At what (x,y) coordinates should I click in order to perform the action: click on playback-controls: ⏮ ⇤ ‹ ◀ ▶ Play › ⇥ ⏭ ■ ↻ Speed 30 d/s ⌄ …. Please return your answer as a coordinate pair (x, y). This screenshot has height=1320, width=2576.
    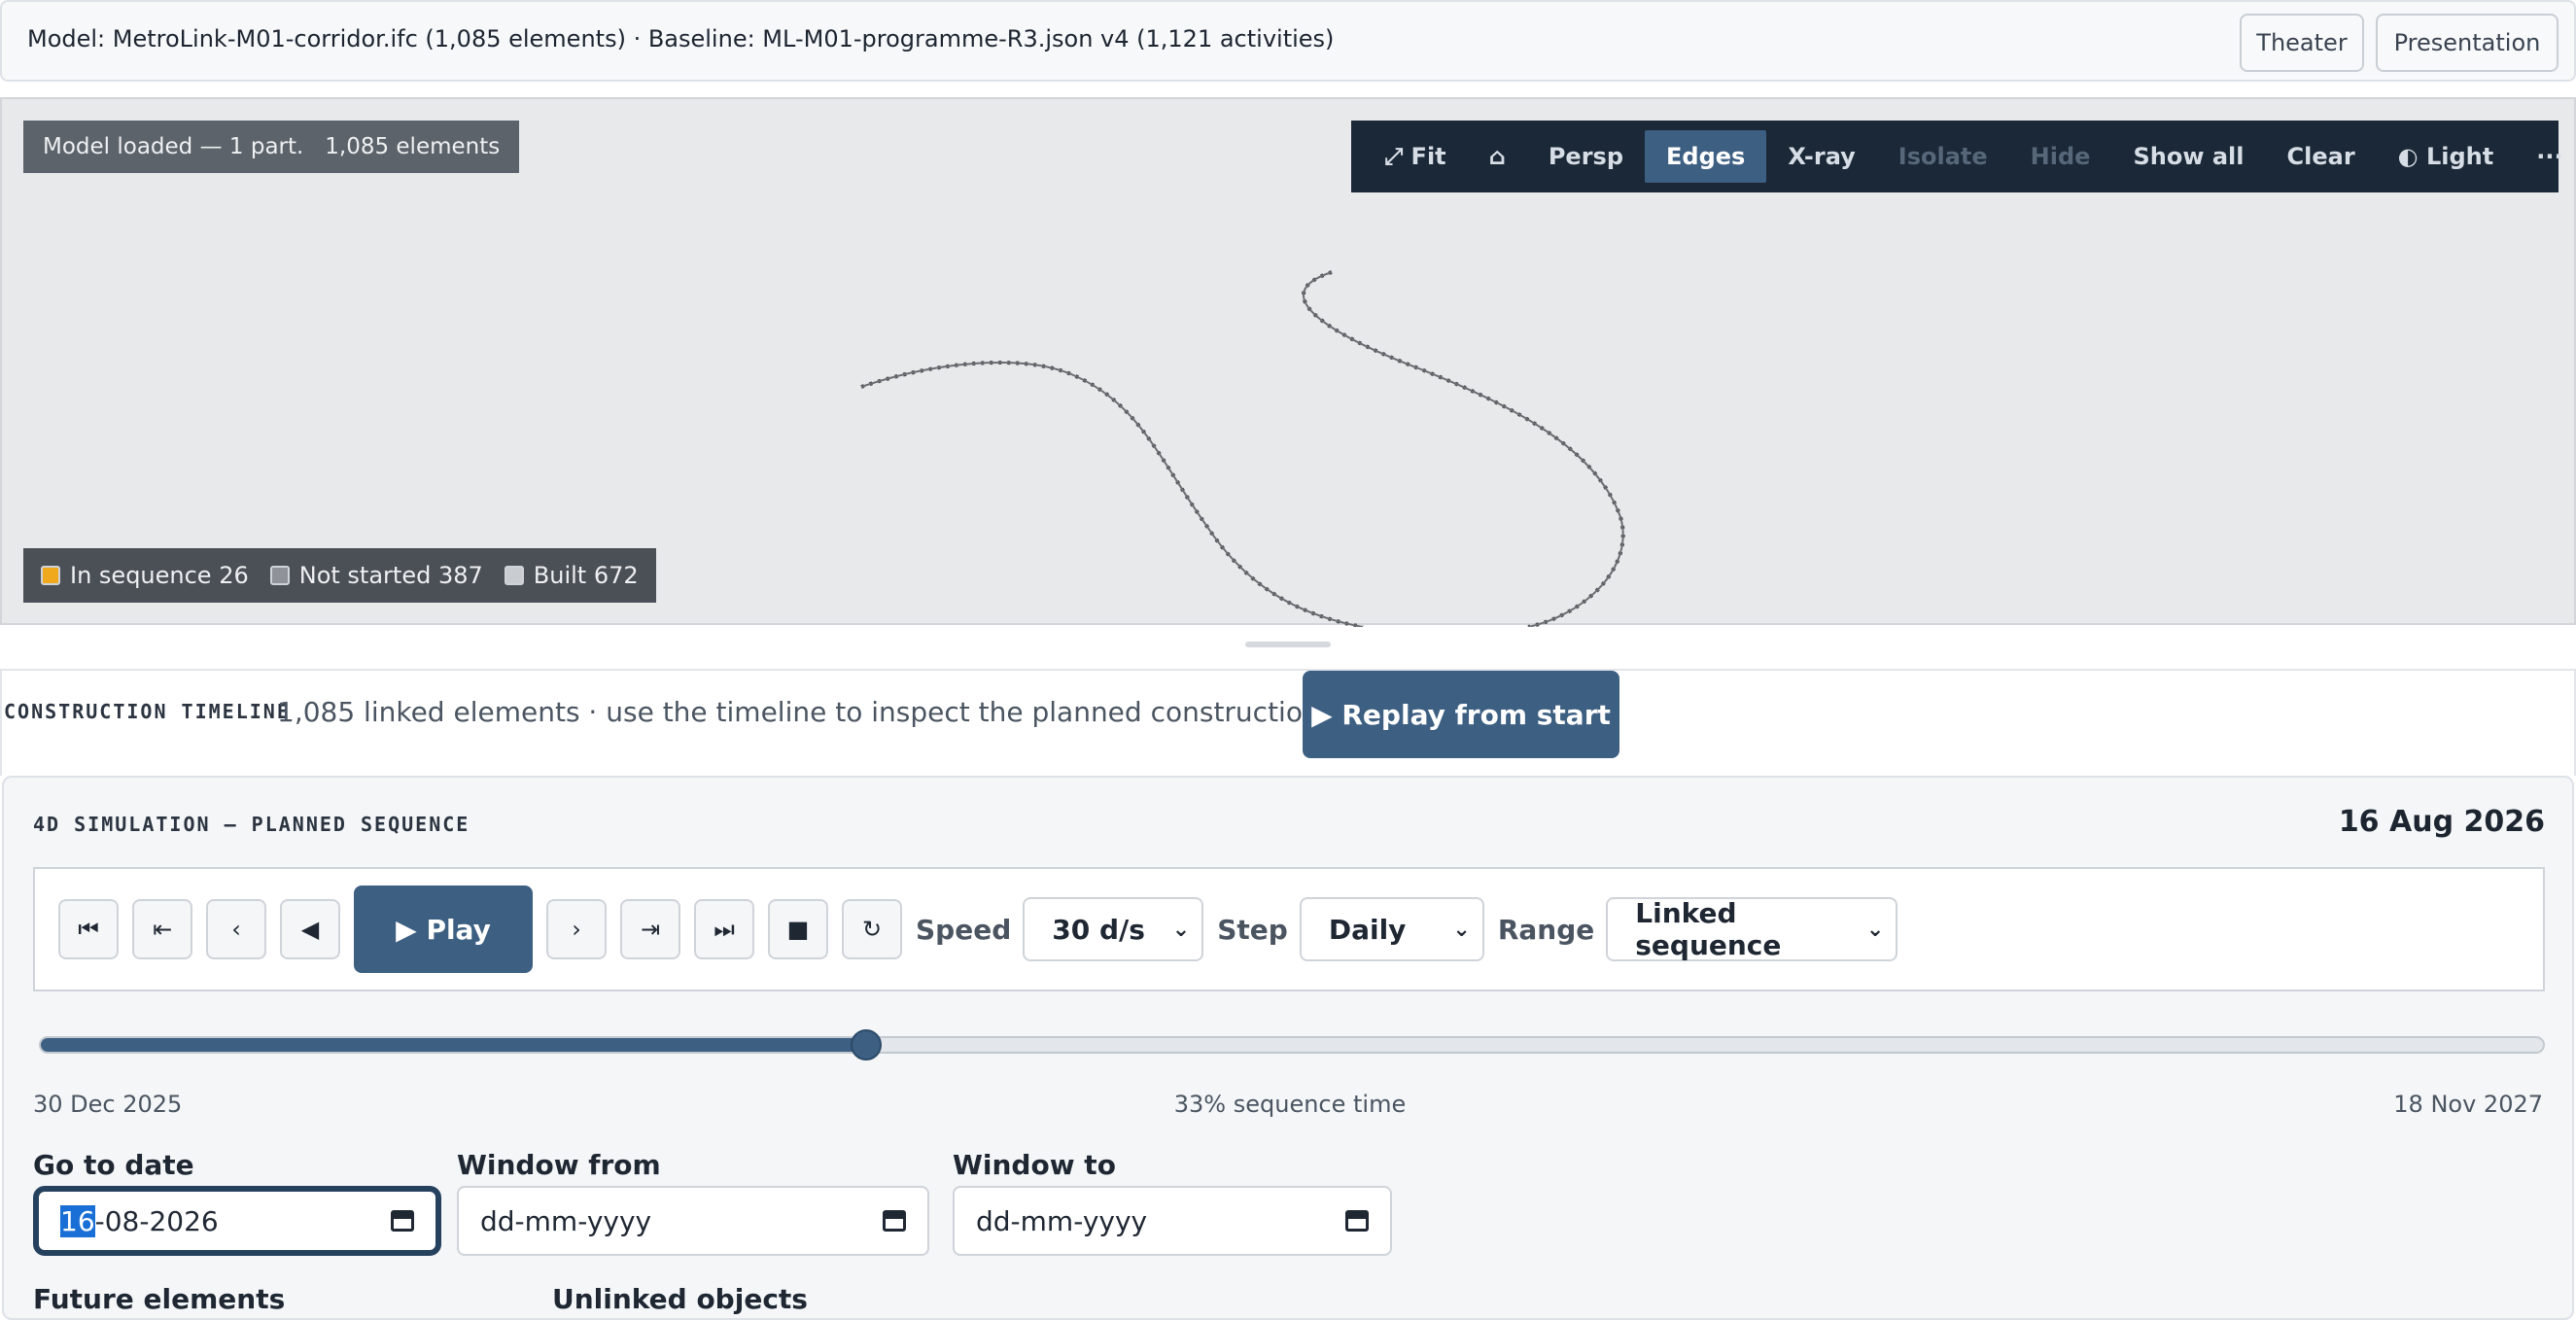
    Looking at the image, I should click on (1289, 929).